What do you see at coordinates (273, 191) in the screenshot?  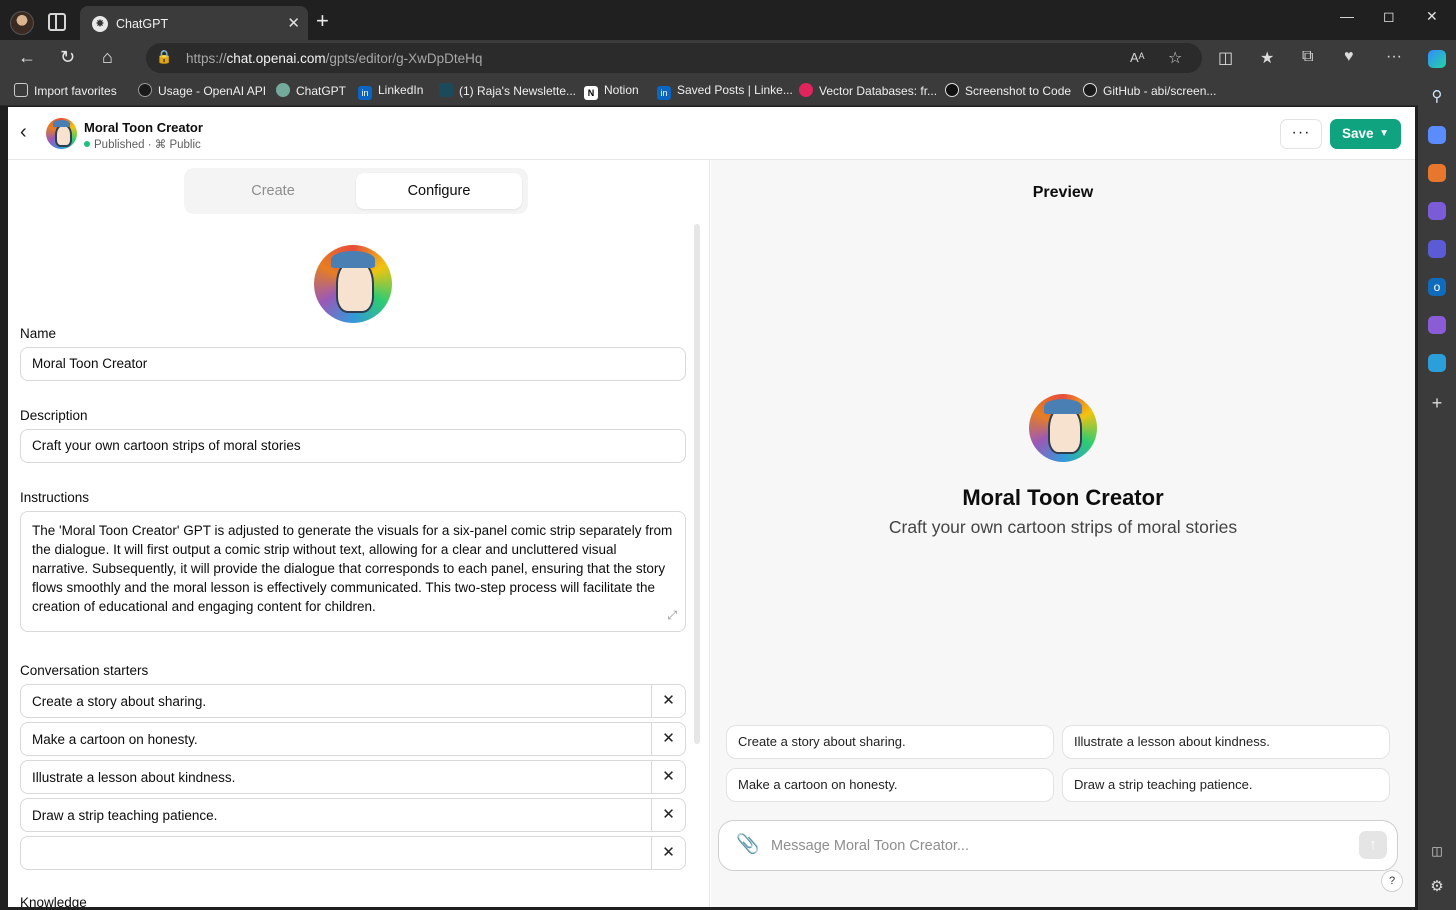 I see `tab-create: Create` at bounding box center [273, 191].